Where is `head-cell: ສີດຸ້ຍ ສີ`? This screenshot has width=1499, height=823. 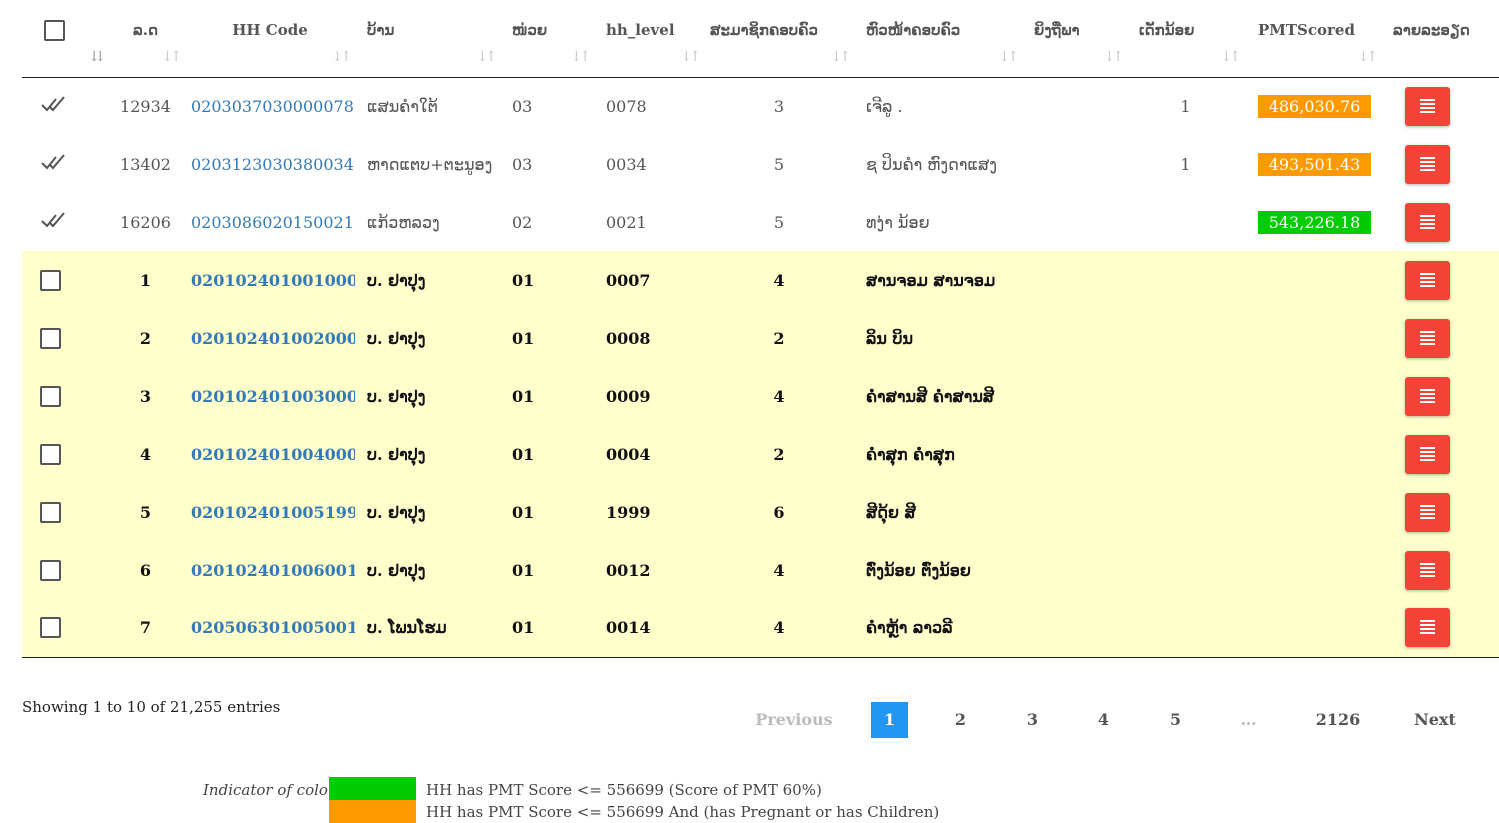 head-cell: ສີດຸ້ຍ ສີ is located at coordinates (938, 512).